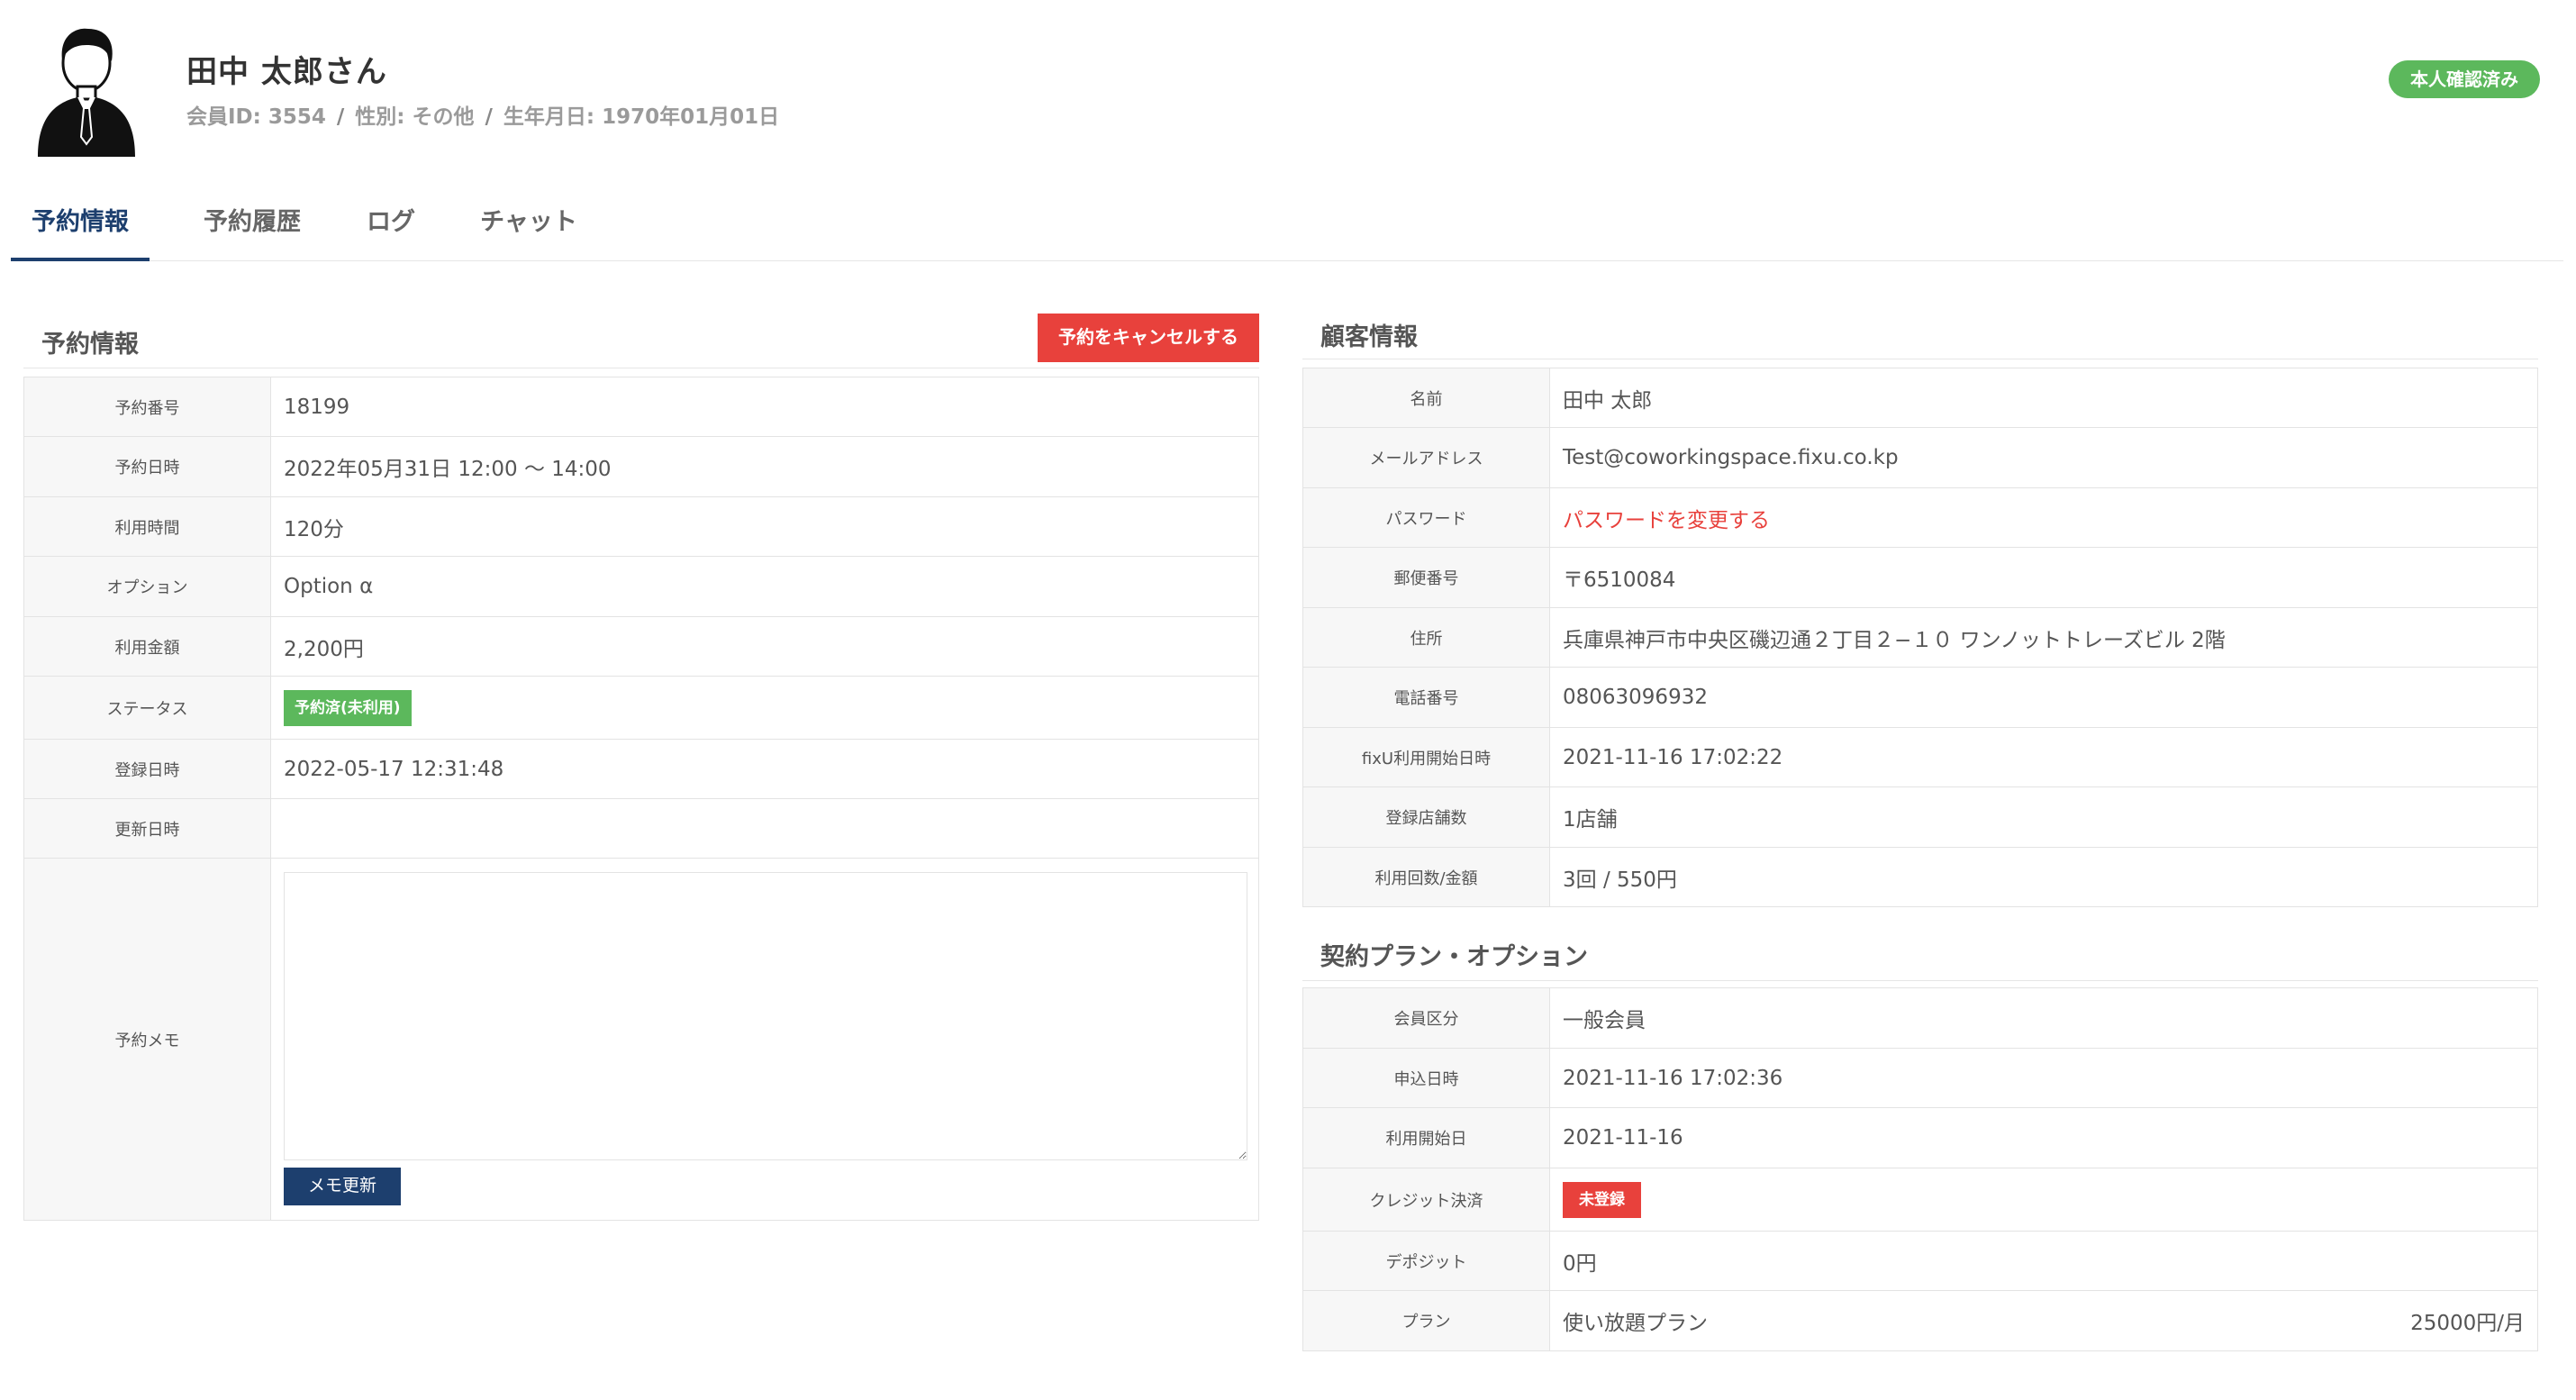 The width and height of the screenshot is (2576, 1400). Describe the element at coordinates (253, 231) in the screenshot. I see `tab-reservation-history: 予約履歴` at that location.